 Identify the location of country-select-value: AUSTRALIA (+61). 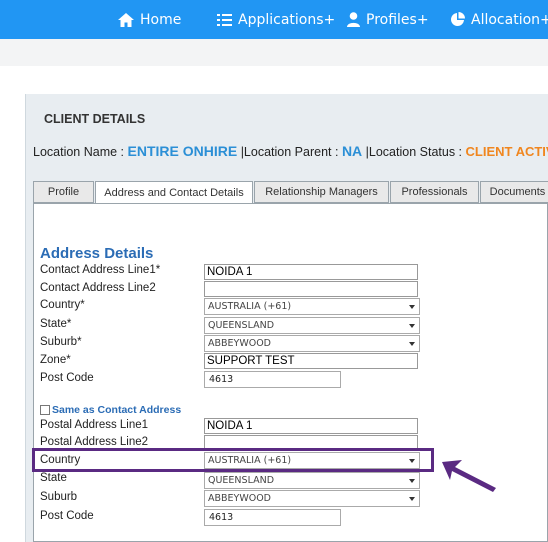
(250, 306).